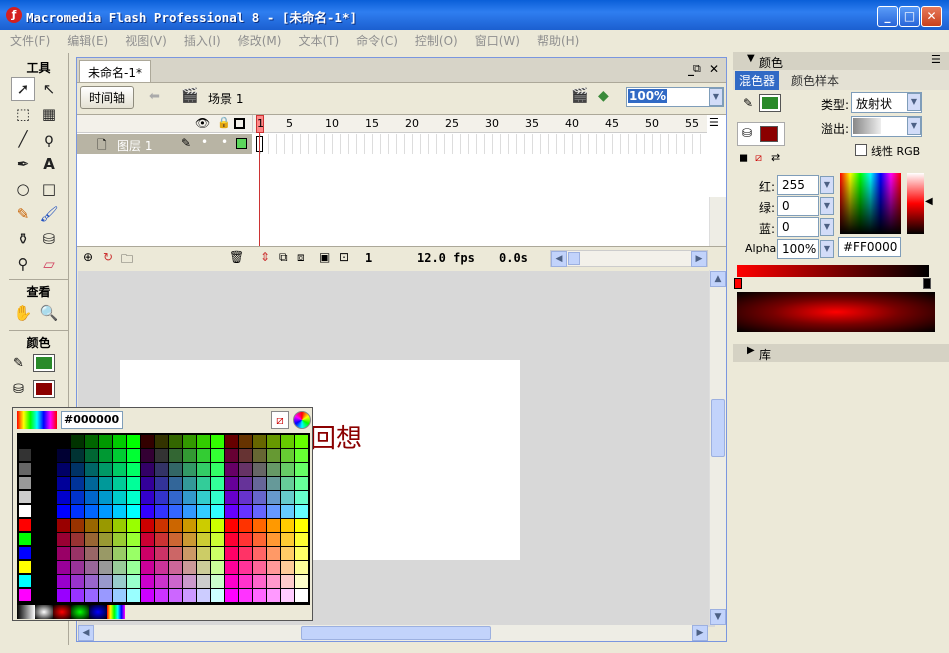 This screenshot has height=653, width=949. Describe the element at coordinates (241, 143) in the screenshot. I see `layer-outline-color` at that location.